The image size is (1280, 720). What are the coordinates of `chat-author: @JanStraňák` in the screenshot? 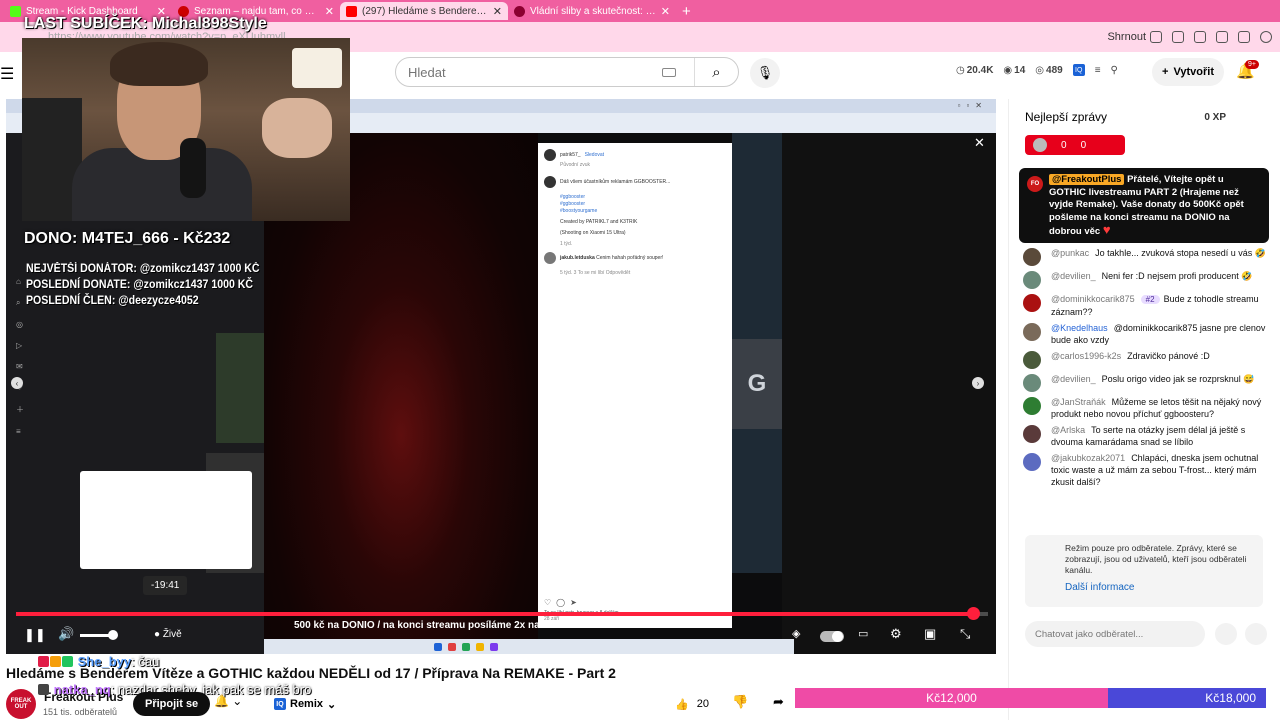 It's located at (1078, 402).